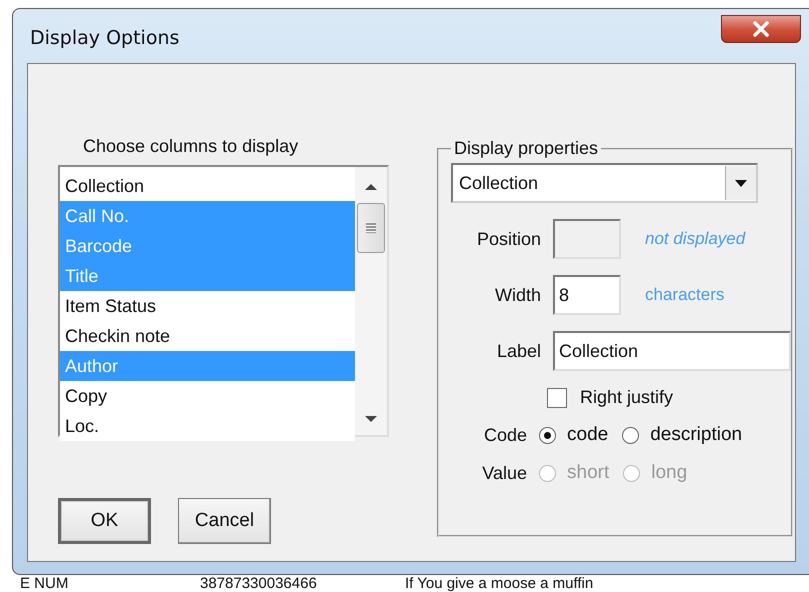  What do you see at coordinates (627, 397) in the screenshot?
I see `checkbox-label: Right justify` at bounding box center [627, 397].